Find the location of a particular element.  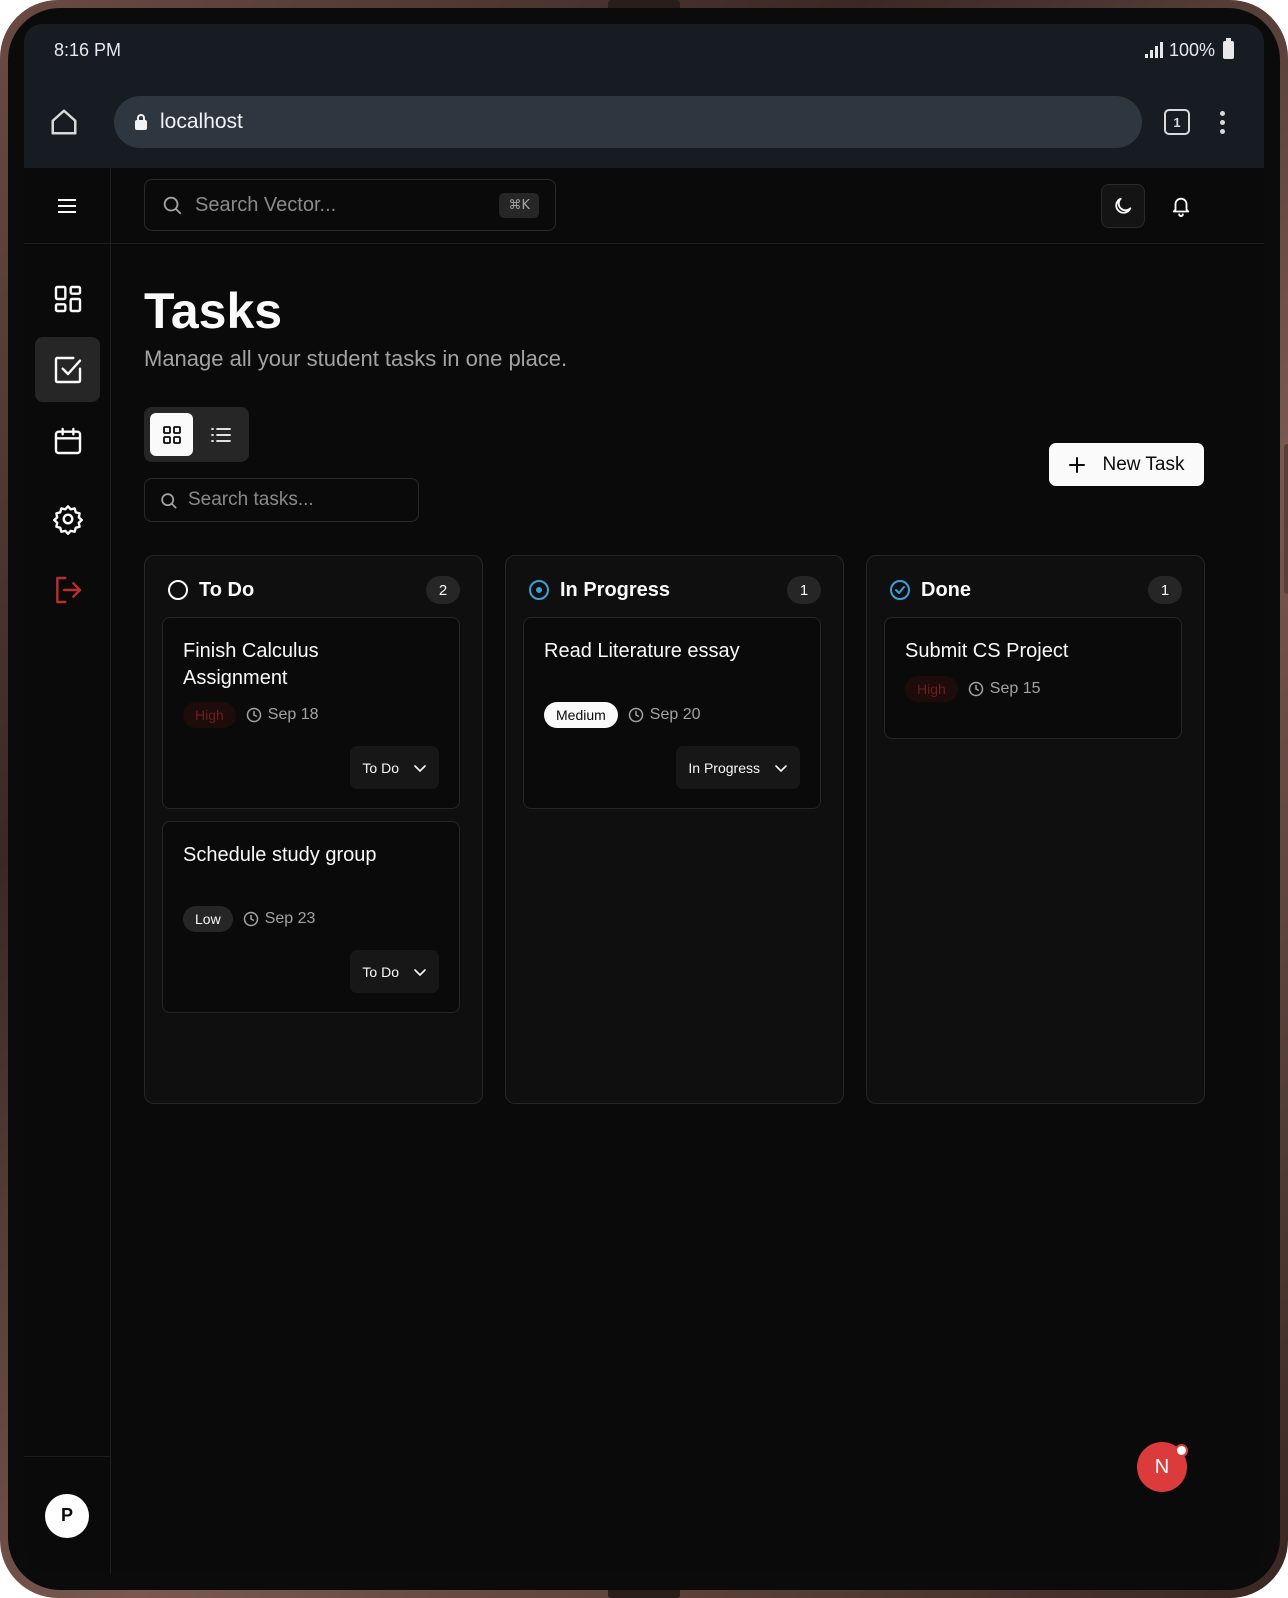

home-icon is located at coordinates (64, 122).